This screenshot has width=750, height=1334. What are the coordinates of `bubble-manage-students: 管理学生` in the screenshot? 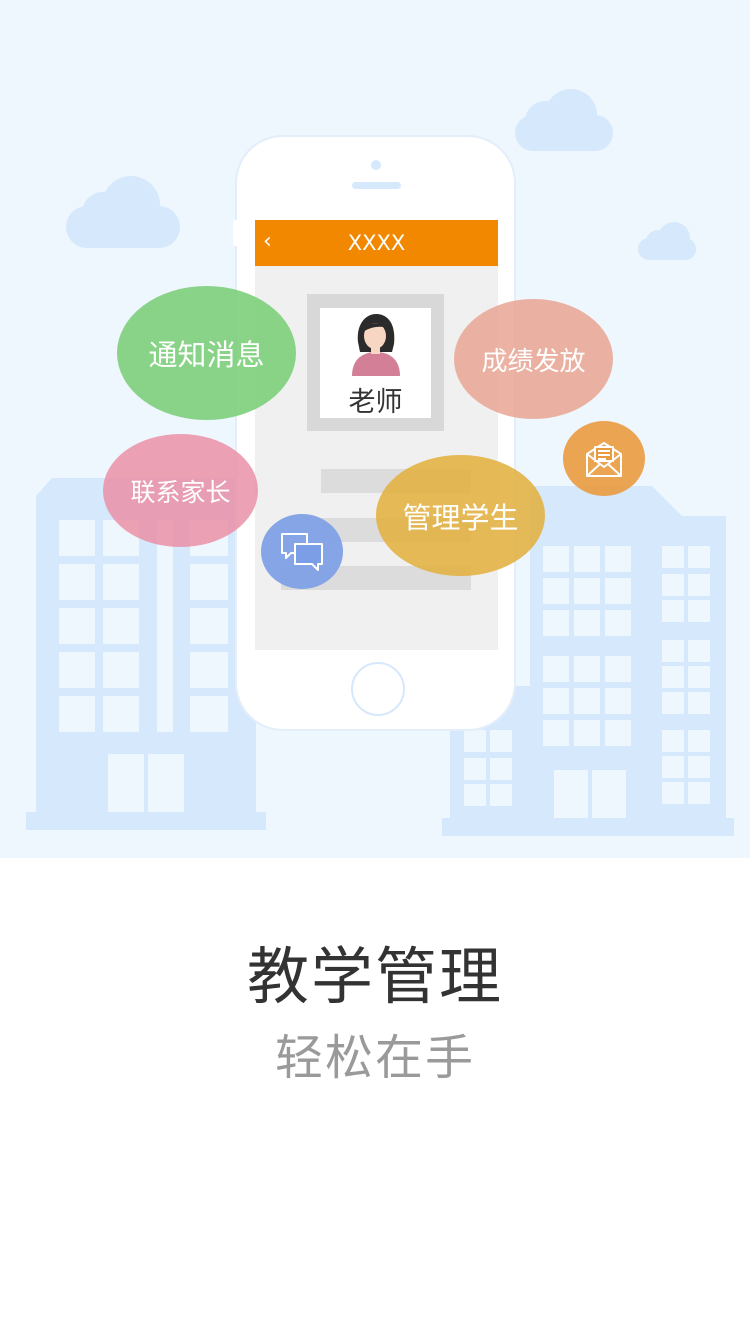 It's located at (460, 515).